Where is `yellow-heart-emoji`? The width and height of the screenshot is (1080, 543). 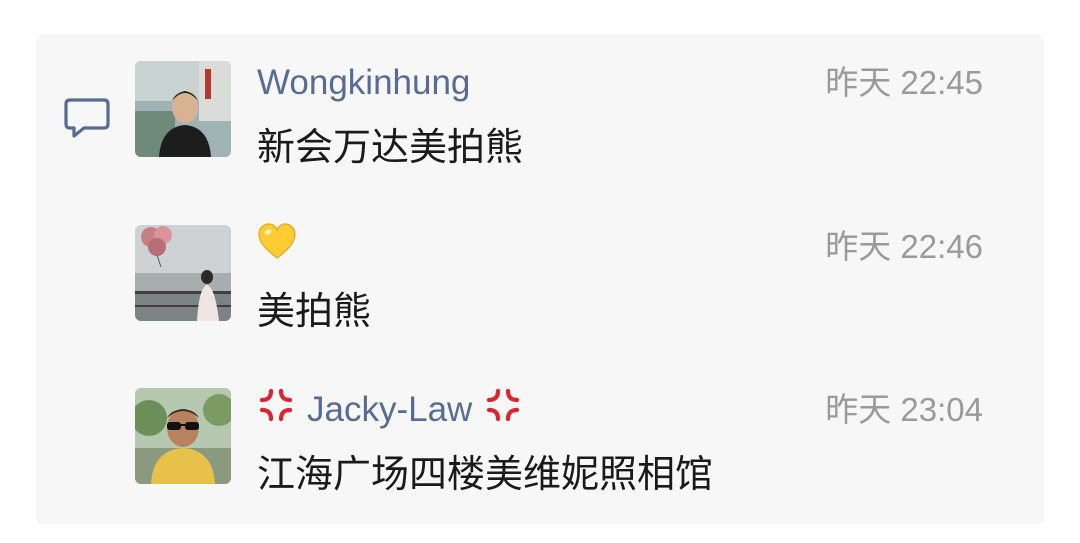 yellow-heart-emoji is located at coordinates (277, 247).